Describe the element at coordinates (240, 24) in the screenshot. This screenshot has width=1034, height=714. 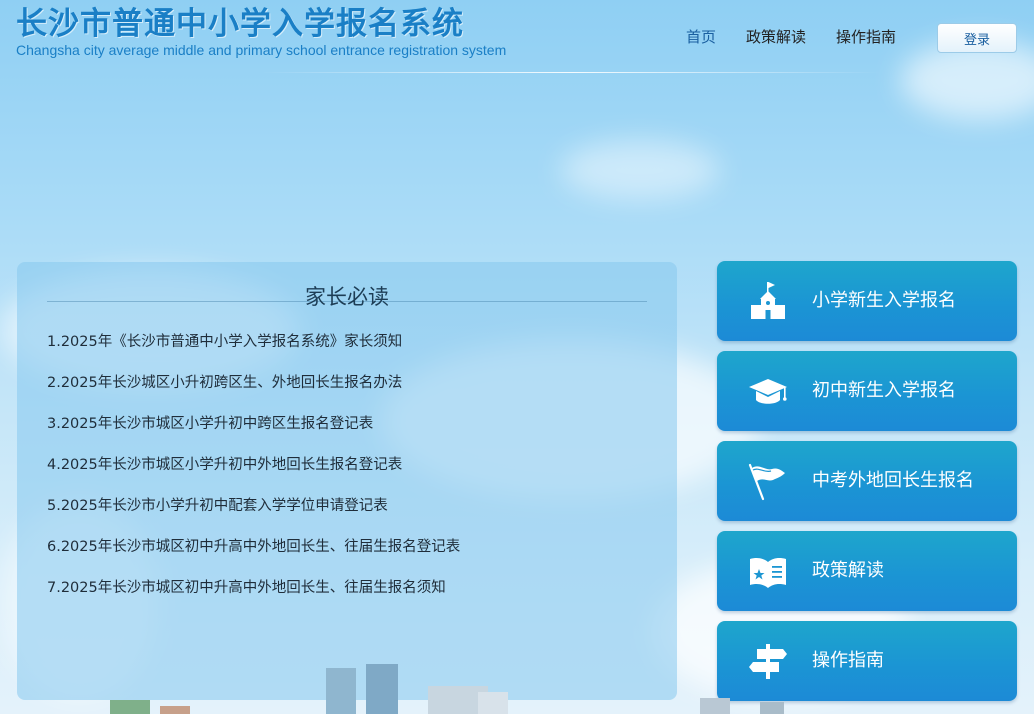
I see `site-title: 长沙市普通中小学入学报名系统` at that location.